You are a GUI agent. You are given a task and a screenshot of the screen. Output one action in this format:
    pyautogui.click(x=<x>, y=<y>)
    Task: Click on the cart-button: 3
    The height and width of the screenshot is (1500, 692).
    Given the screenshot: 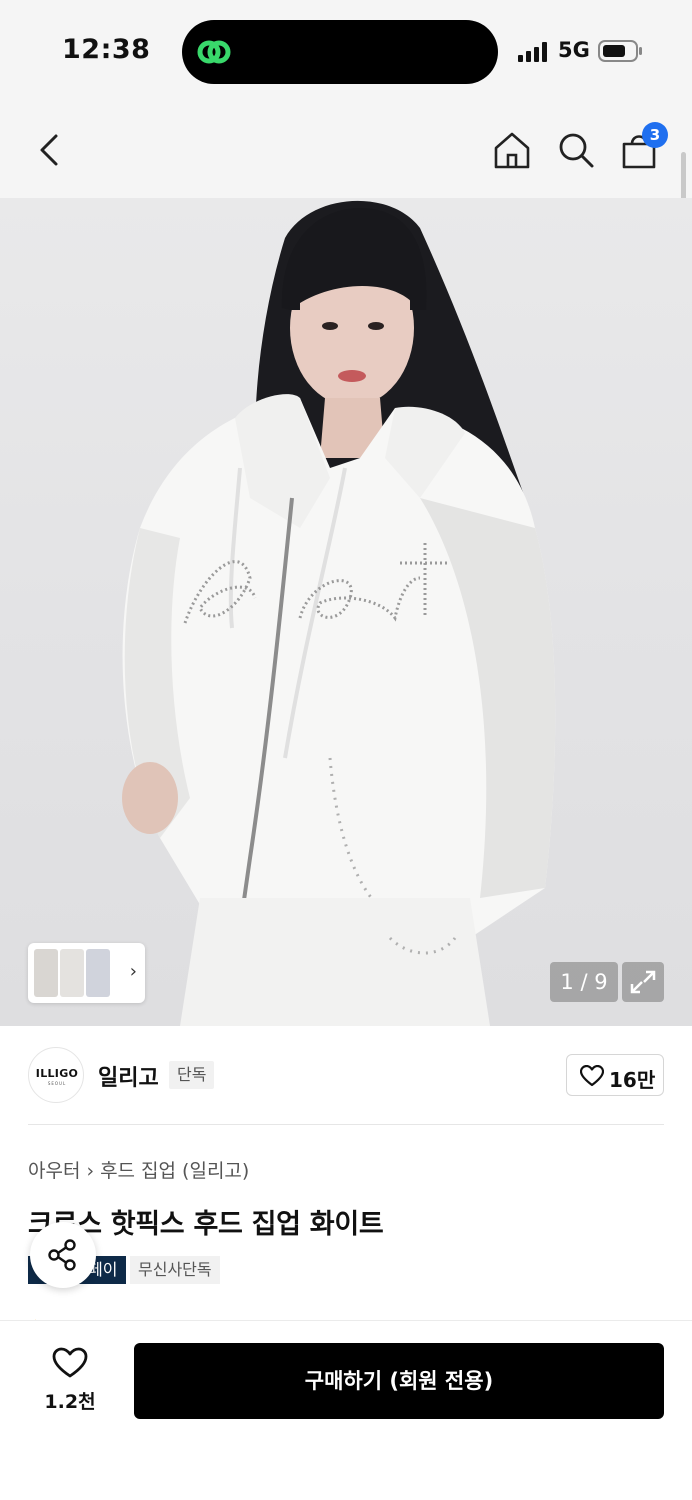 What is the action you would take?
    pyautogui.click(x=644, y=146)
    